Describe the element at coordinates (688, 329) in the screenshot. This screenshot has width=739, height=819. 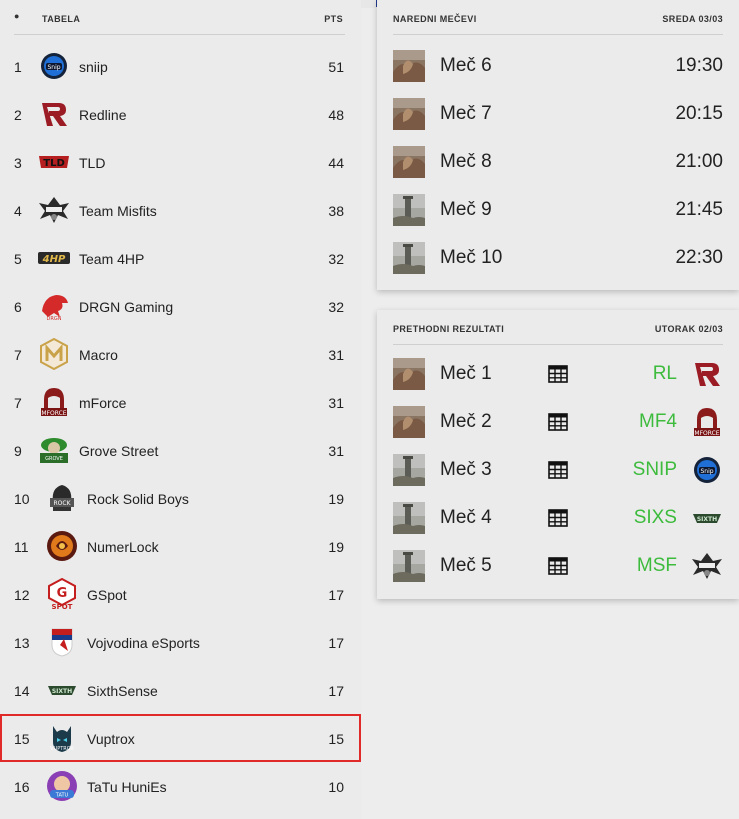
I see `results-date: UTORAK 02/03` at that location.